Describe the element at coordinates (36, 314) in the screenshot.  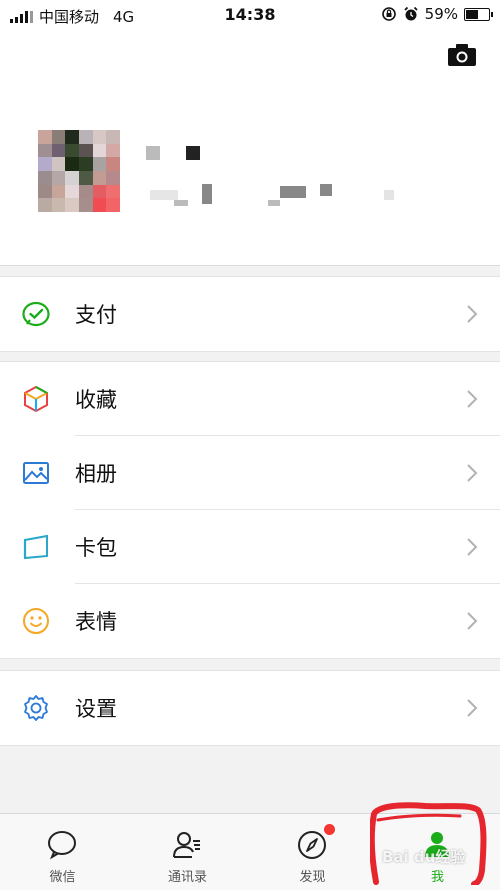
I see `wechat-pay-icon` at that location.